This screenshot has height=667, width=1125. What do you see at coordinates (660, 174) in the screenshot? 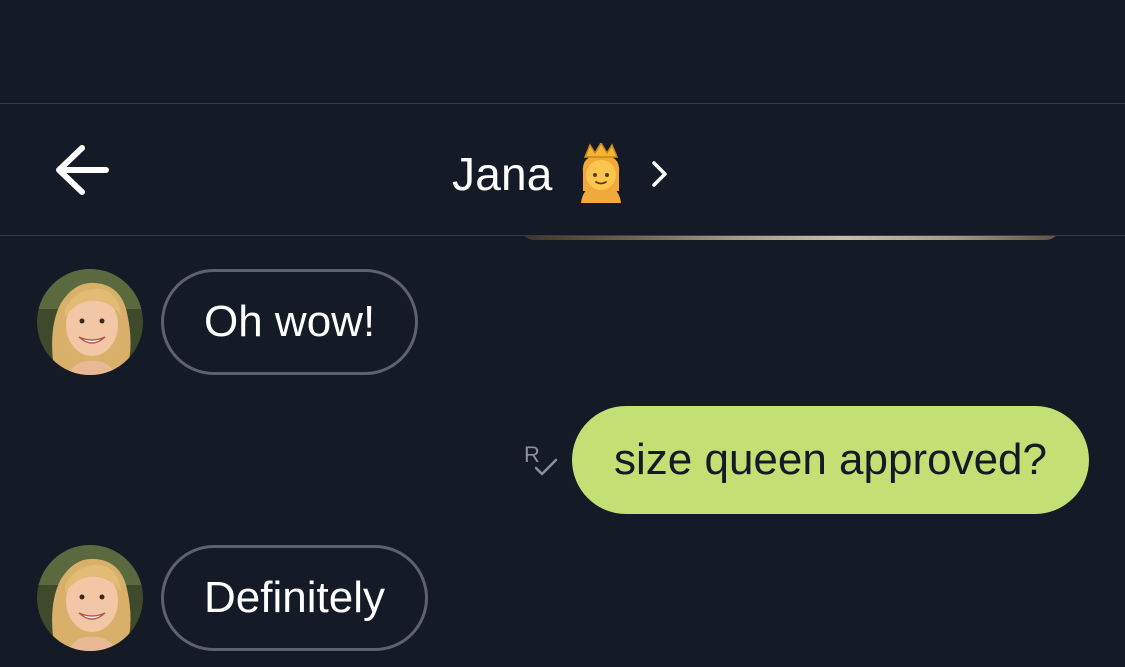
I see `chevron-right-icon` at bounding box center [660, 174].